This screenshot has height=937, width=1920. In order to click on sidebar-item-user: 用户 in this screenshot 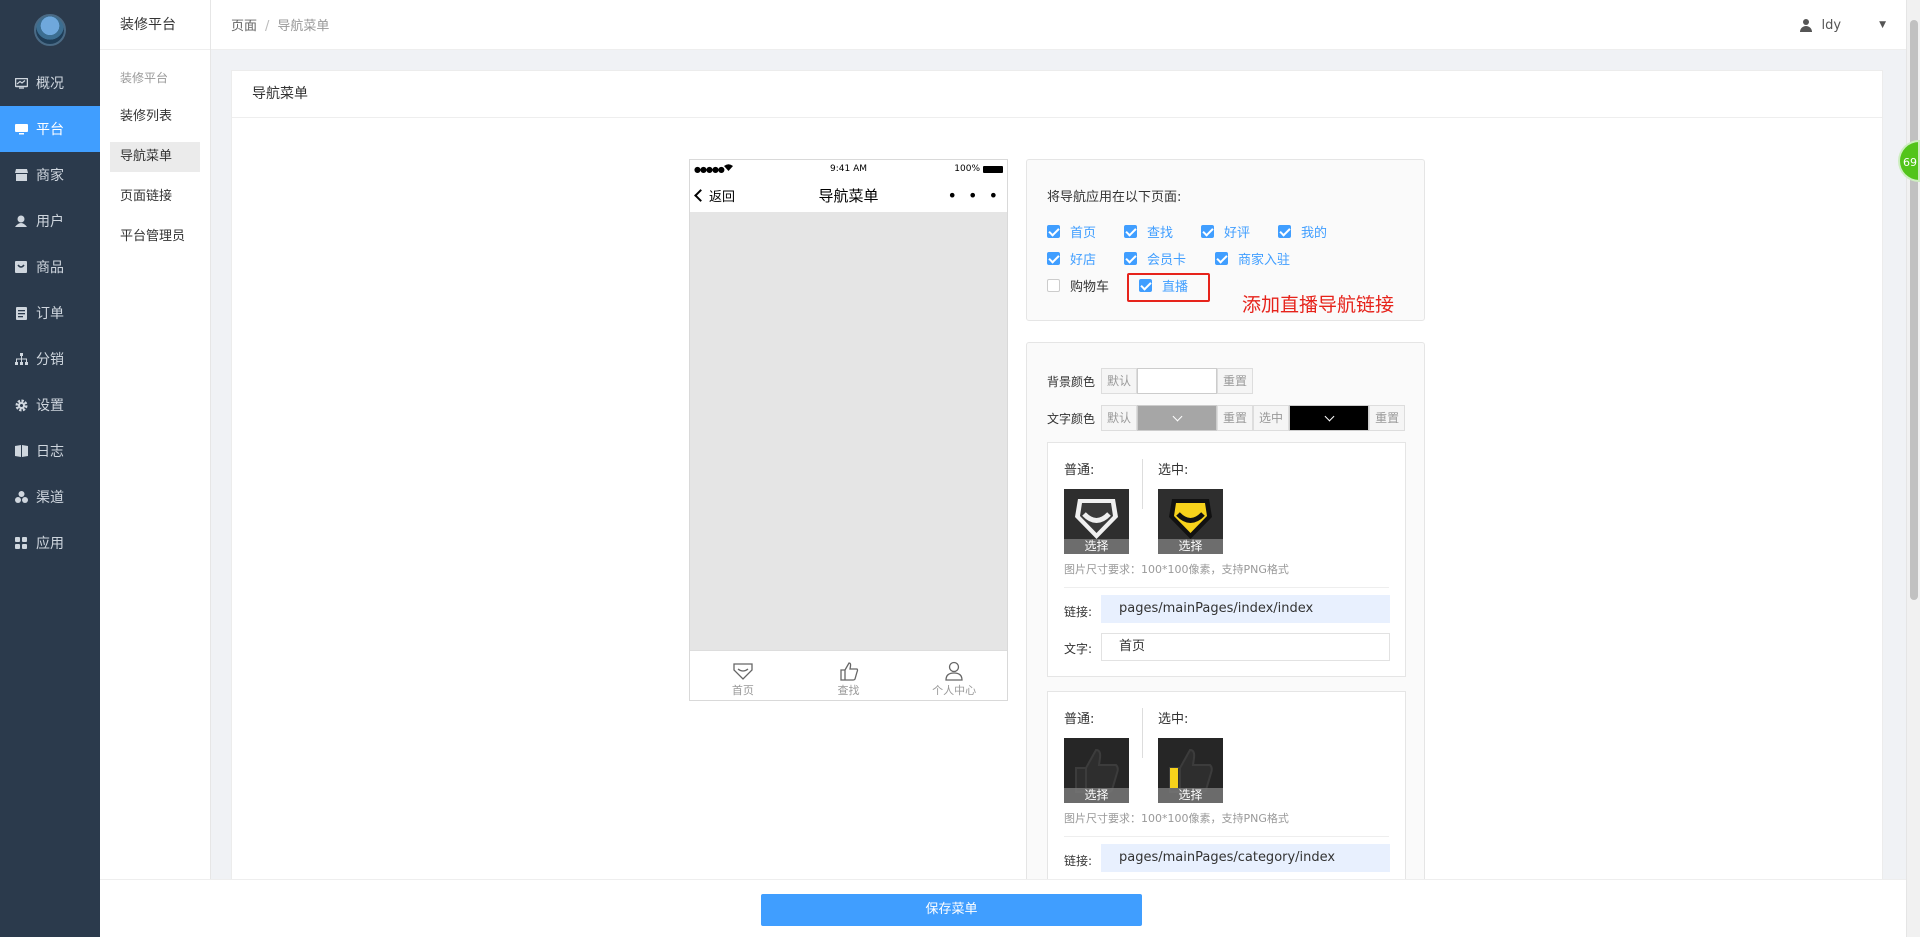, I will do `click(50, 221)`.